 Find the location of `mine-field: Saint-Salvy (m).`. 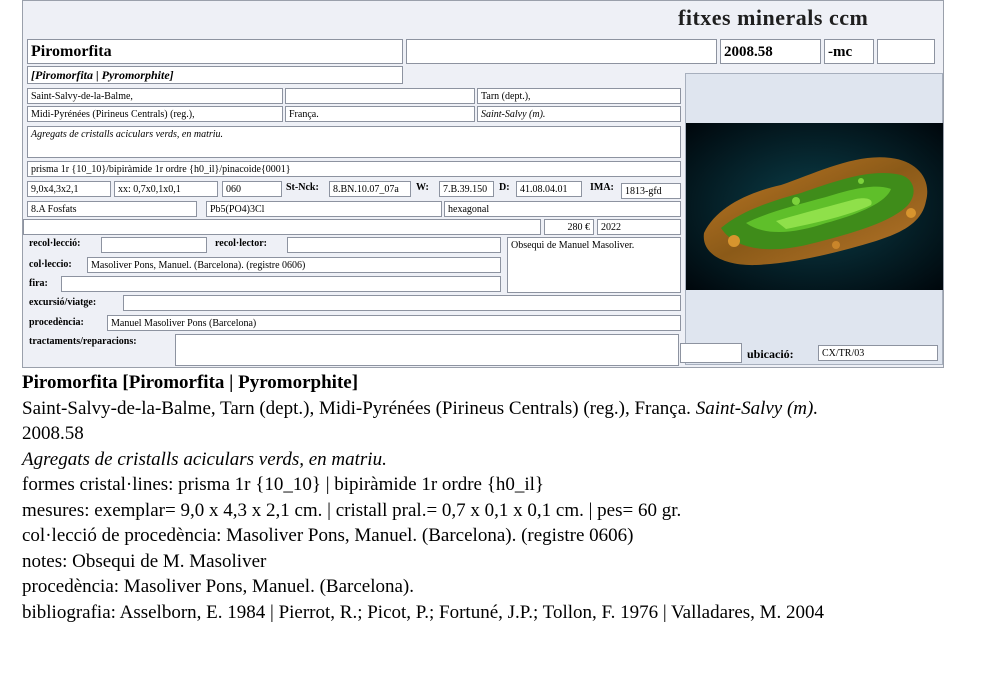

mine-field: Saint-Salvy (m). is located at coordinates (579, 114).